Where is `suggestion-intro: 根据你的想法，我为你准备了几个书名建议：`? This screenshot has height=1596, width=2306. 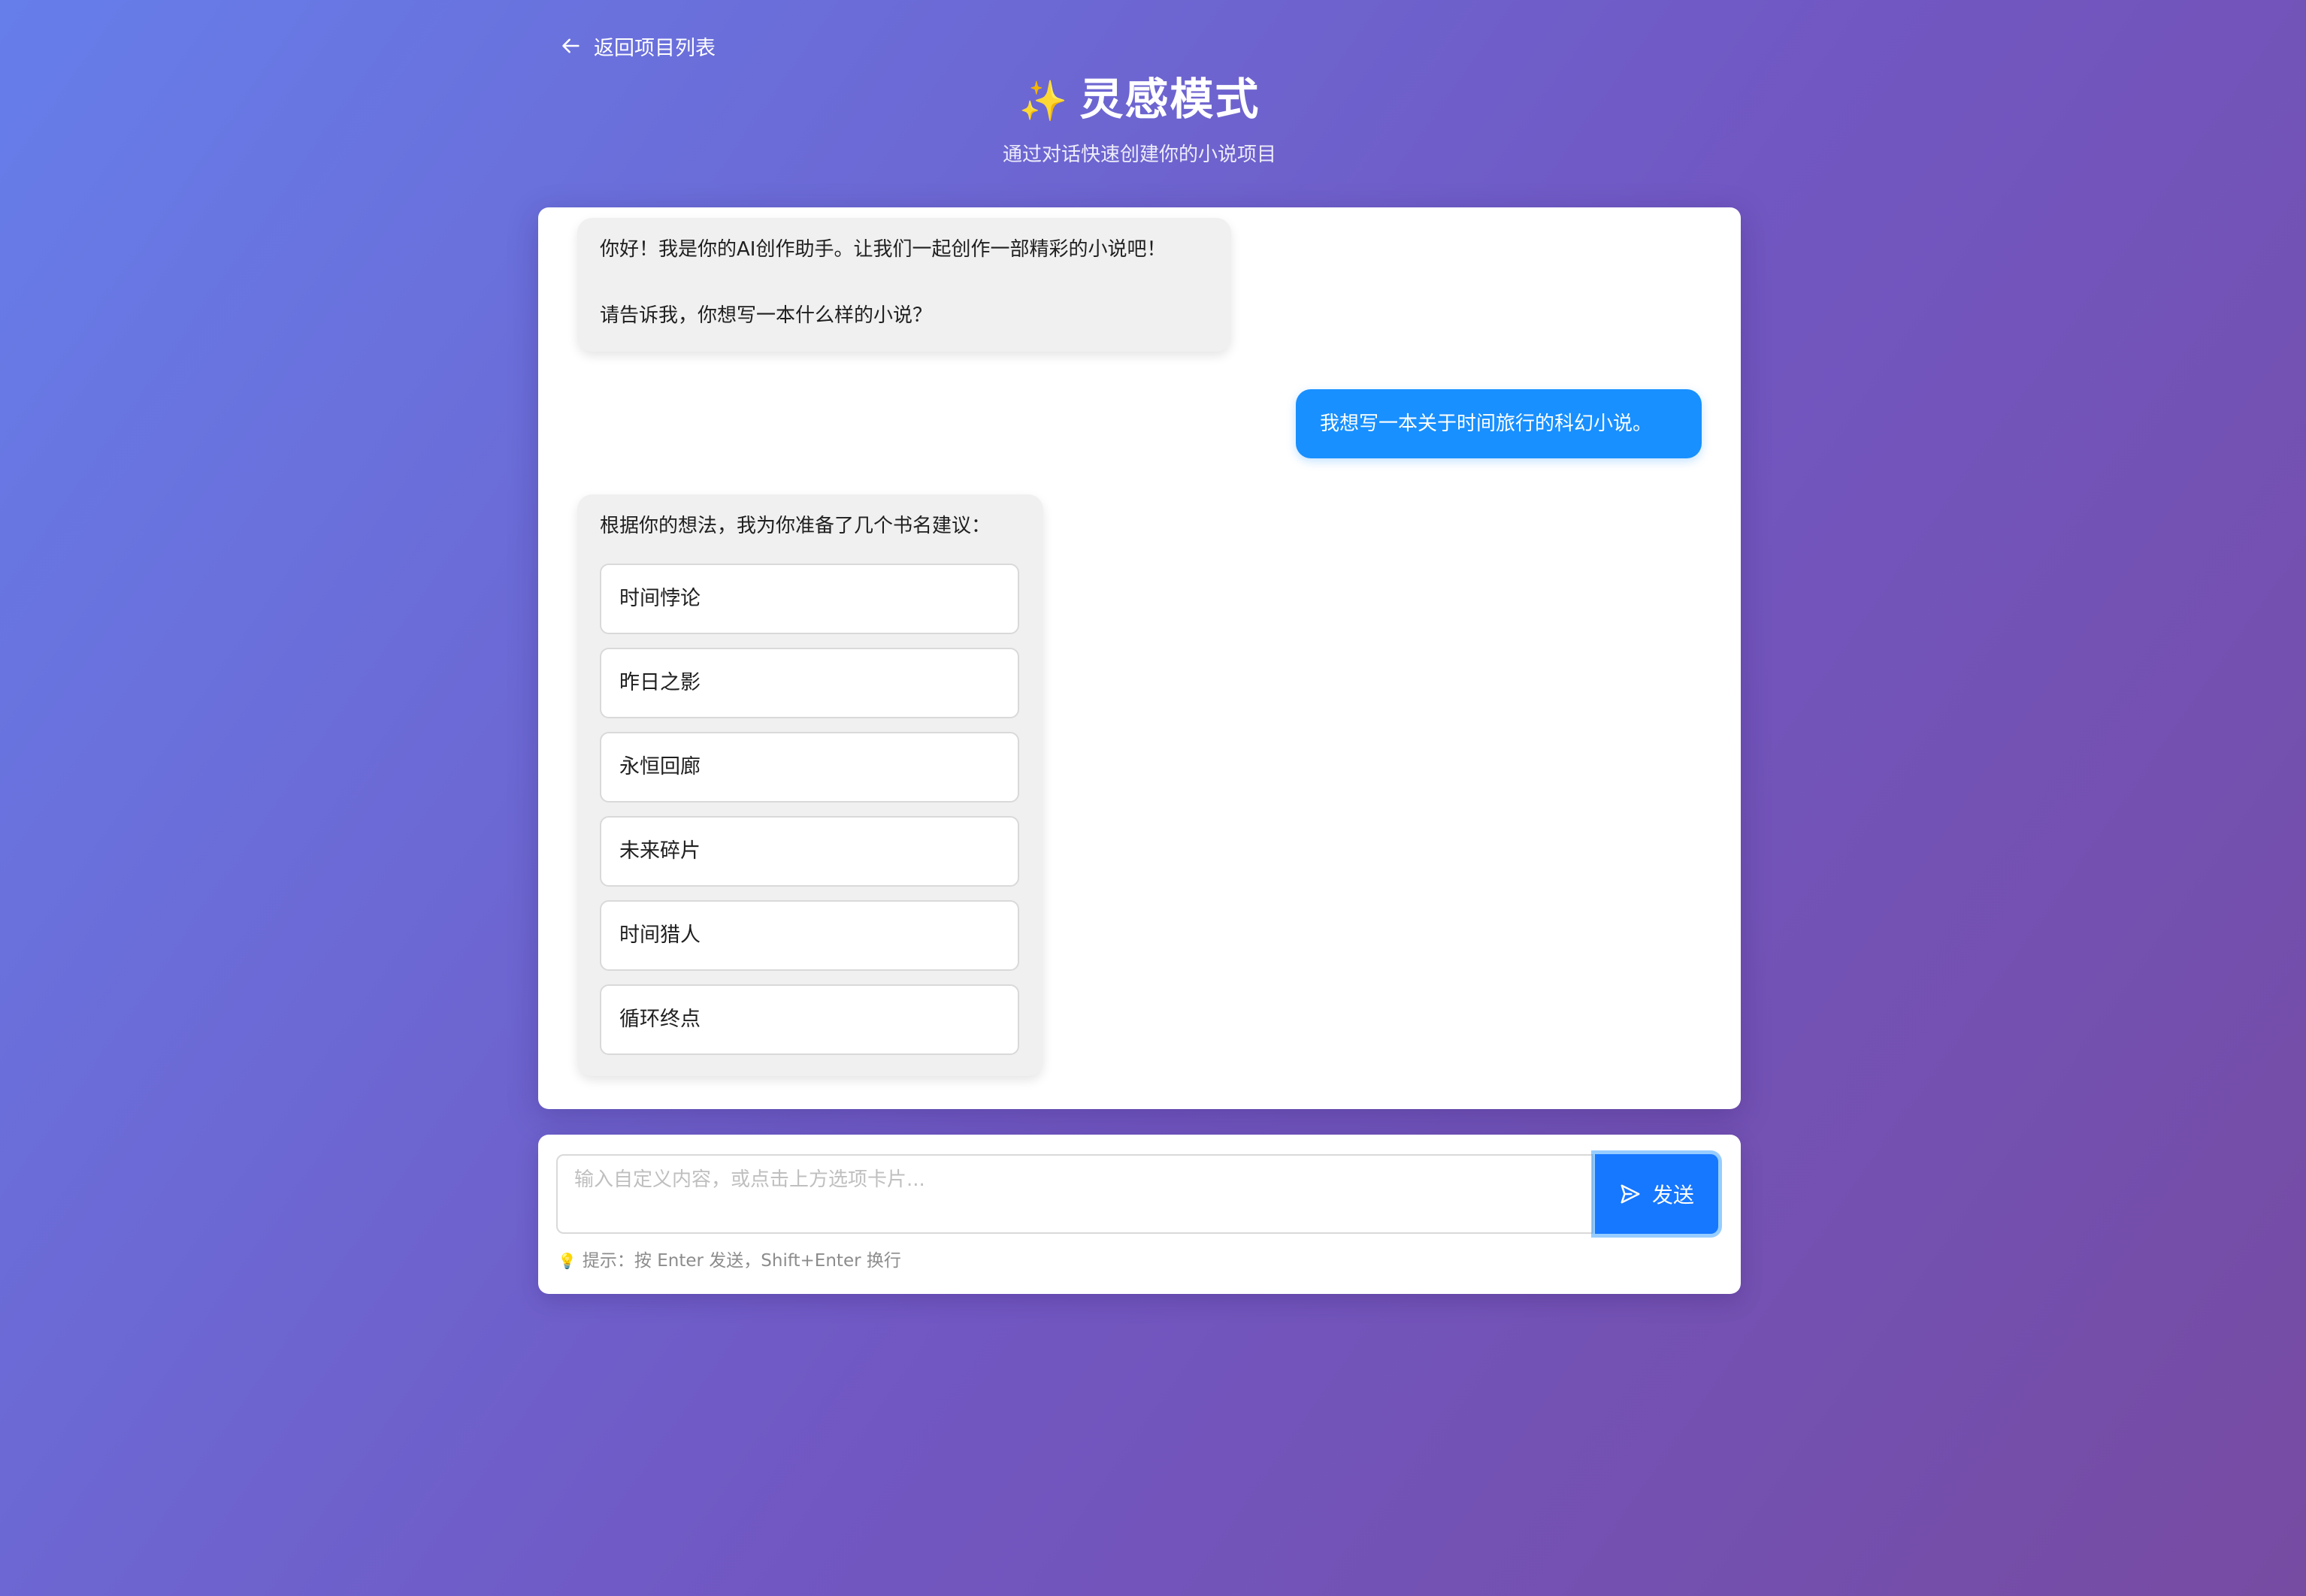
suggestion-intro: 根据你的想法，我为你准备了几个书名建议： is located at coordinates (795, 526).